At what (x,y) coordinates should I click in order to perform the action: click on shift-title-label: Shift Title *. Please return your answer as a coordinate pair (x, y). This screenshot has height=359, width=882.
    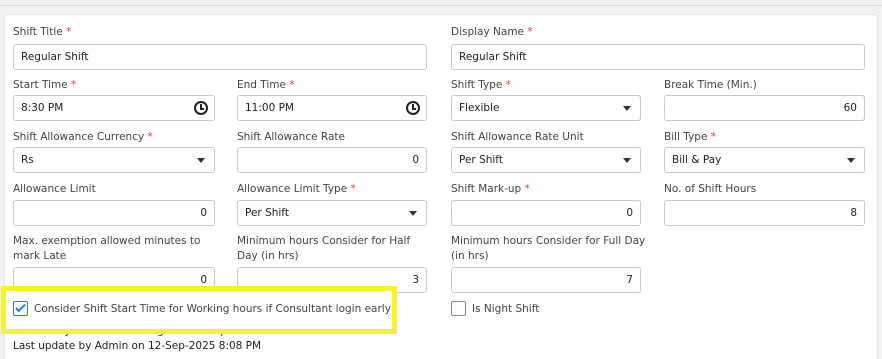
    Looking at the image, I should click on (42, 32).